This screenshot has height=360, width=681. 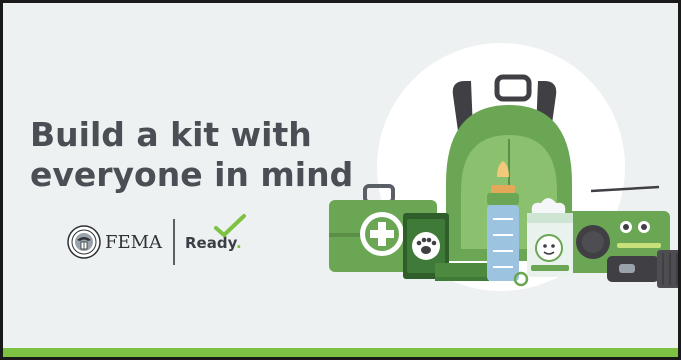 What do you see at coordinates (84, 242) in the screenshot?
I see `fema-seal-icon` at bounding box center [84, 242].